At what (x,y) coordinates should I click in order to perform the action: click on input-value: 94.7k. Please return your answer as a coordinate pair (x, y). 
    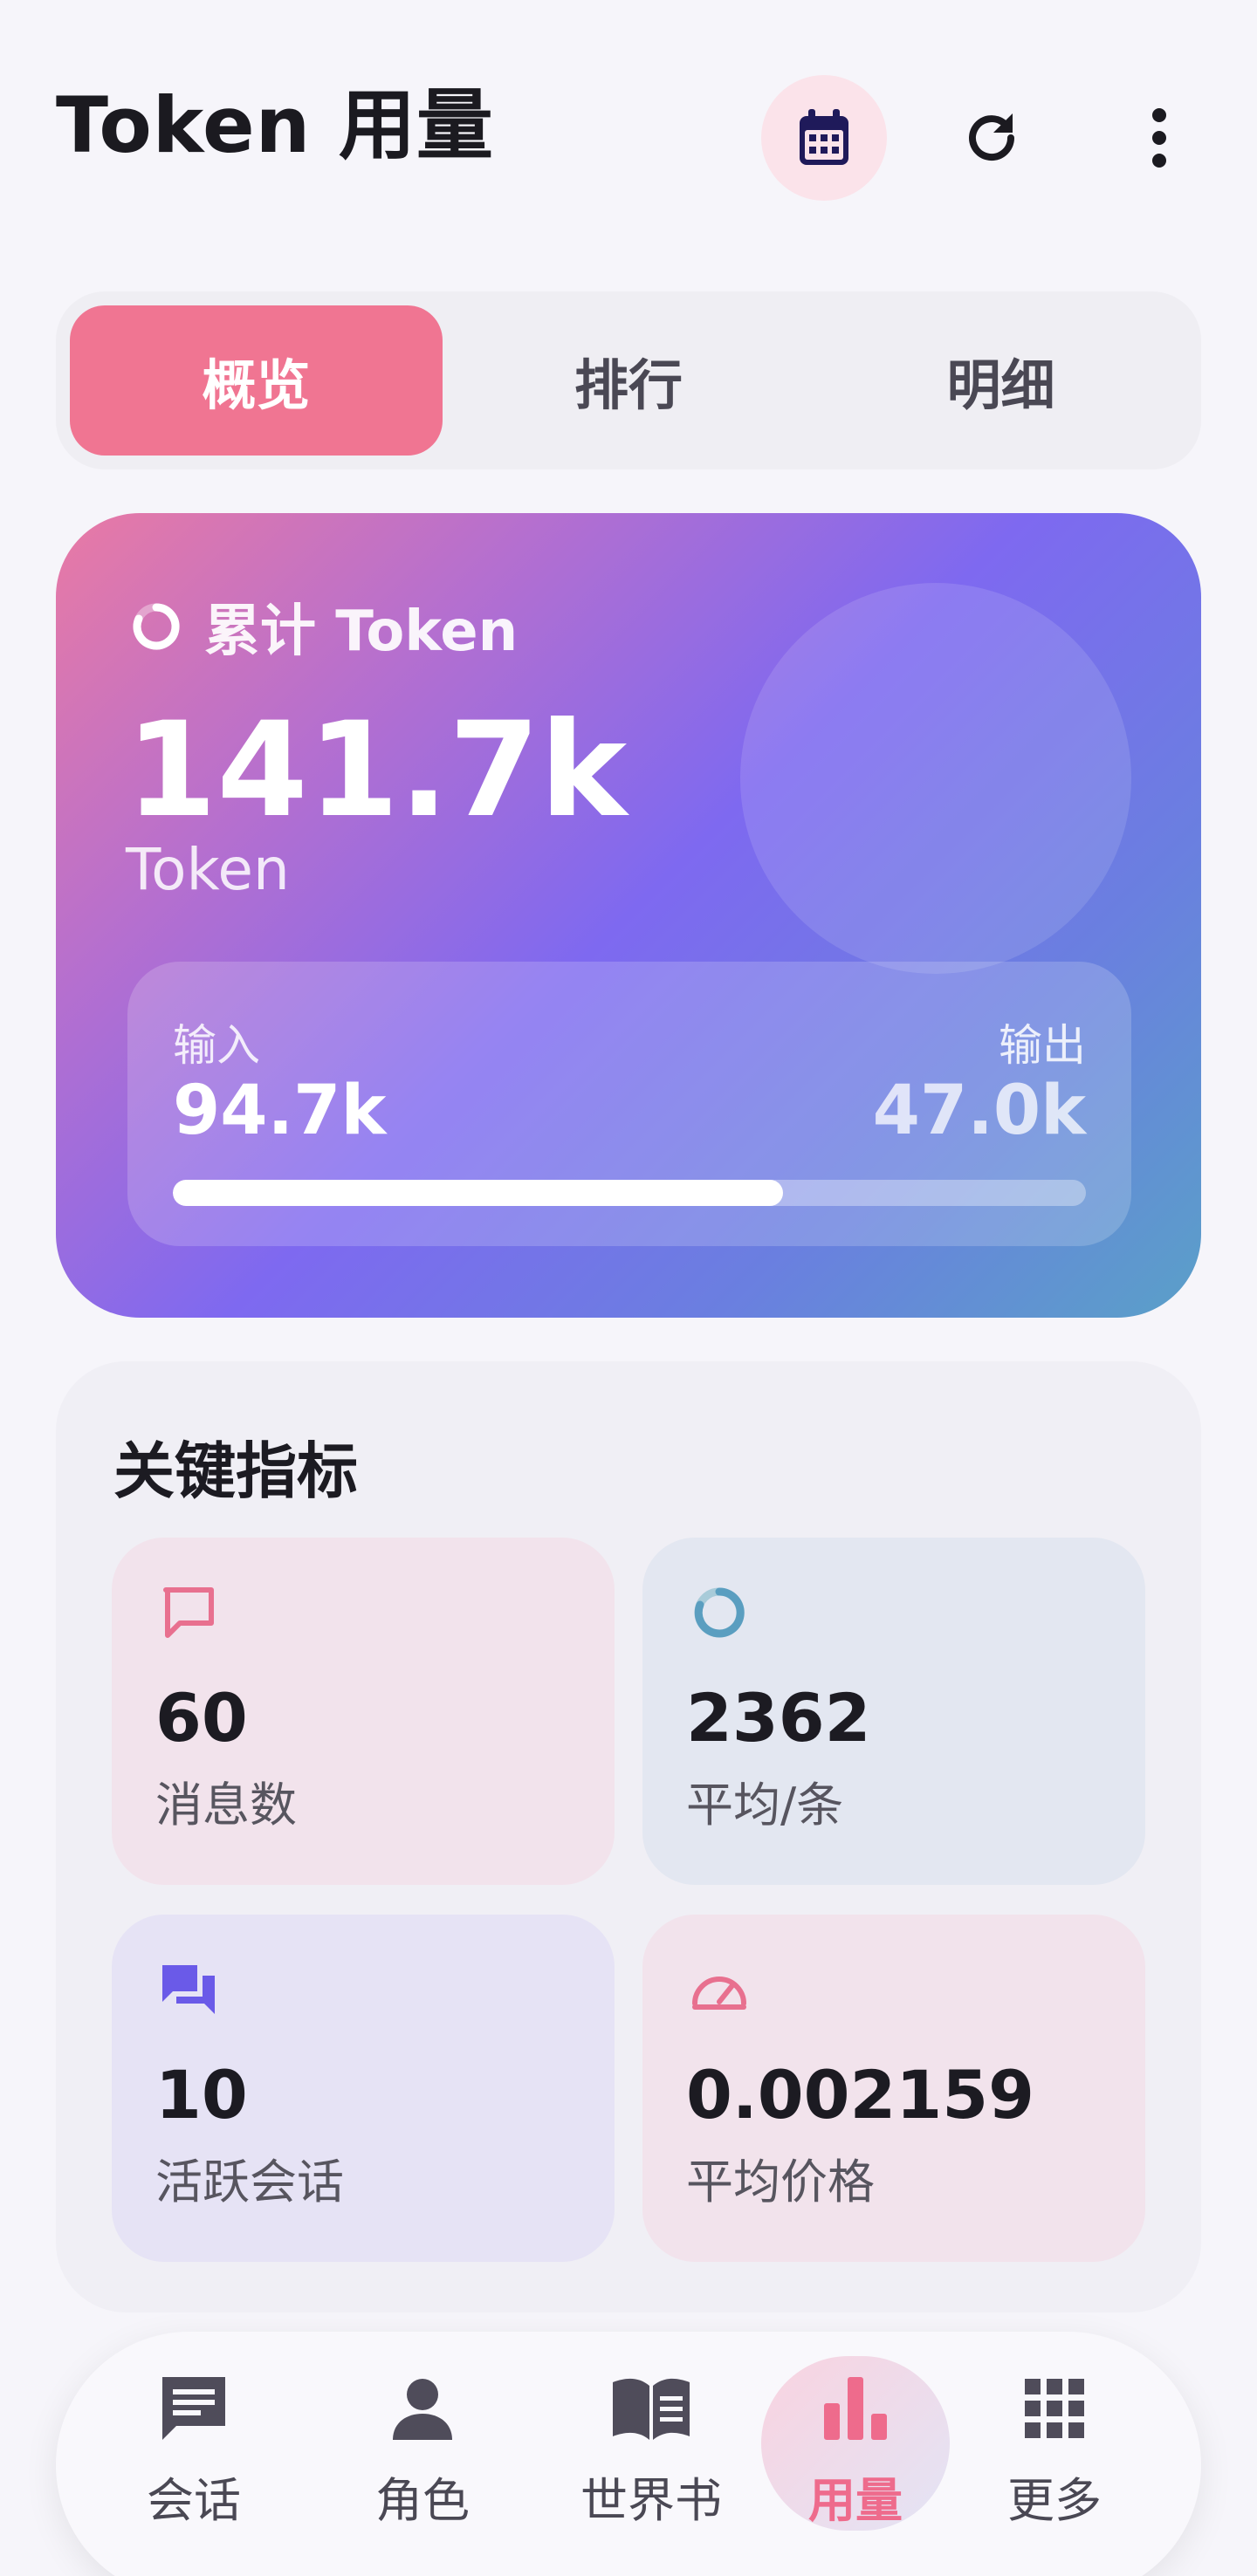
    Looking at the image, I should click on (280, 1111).